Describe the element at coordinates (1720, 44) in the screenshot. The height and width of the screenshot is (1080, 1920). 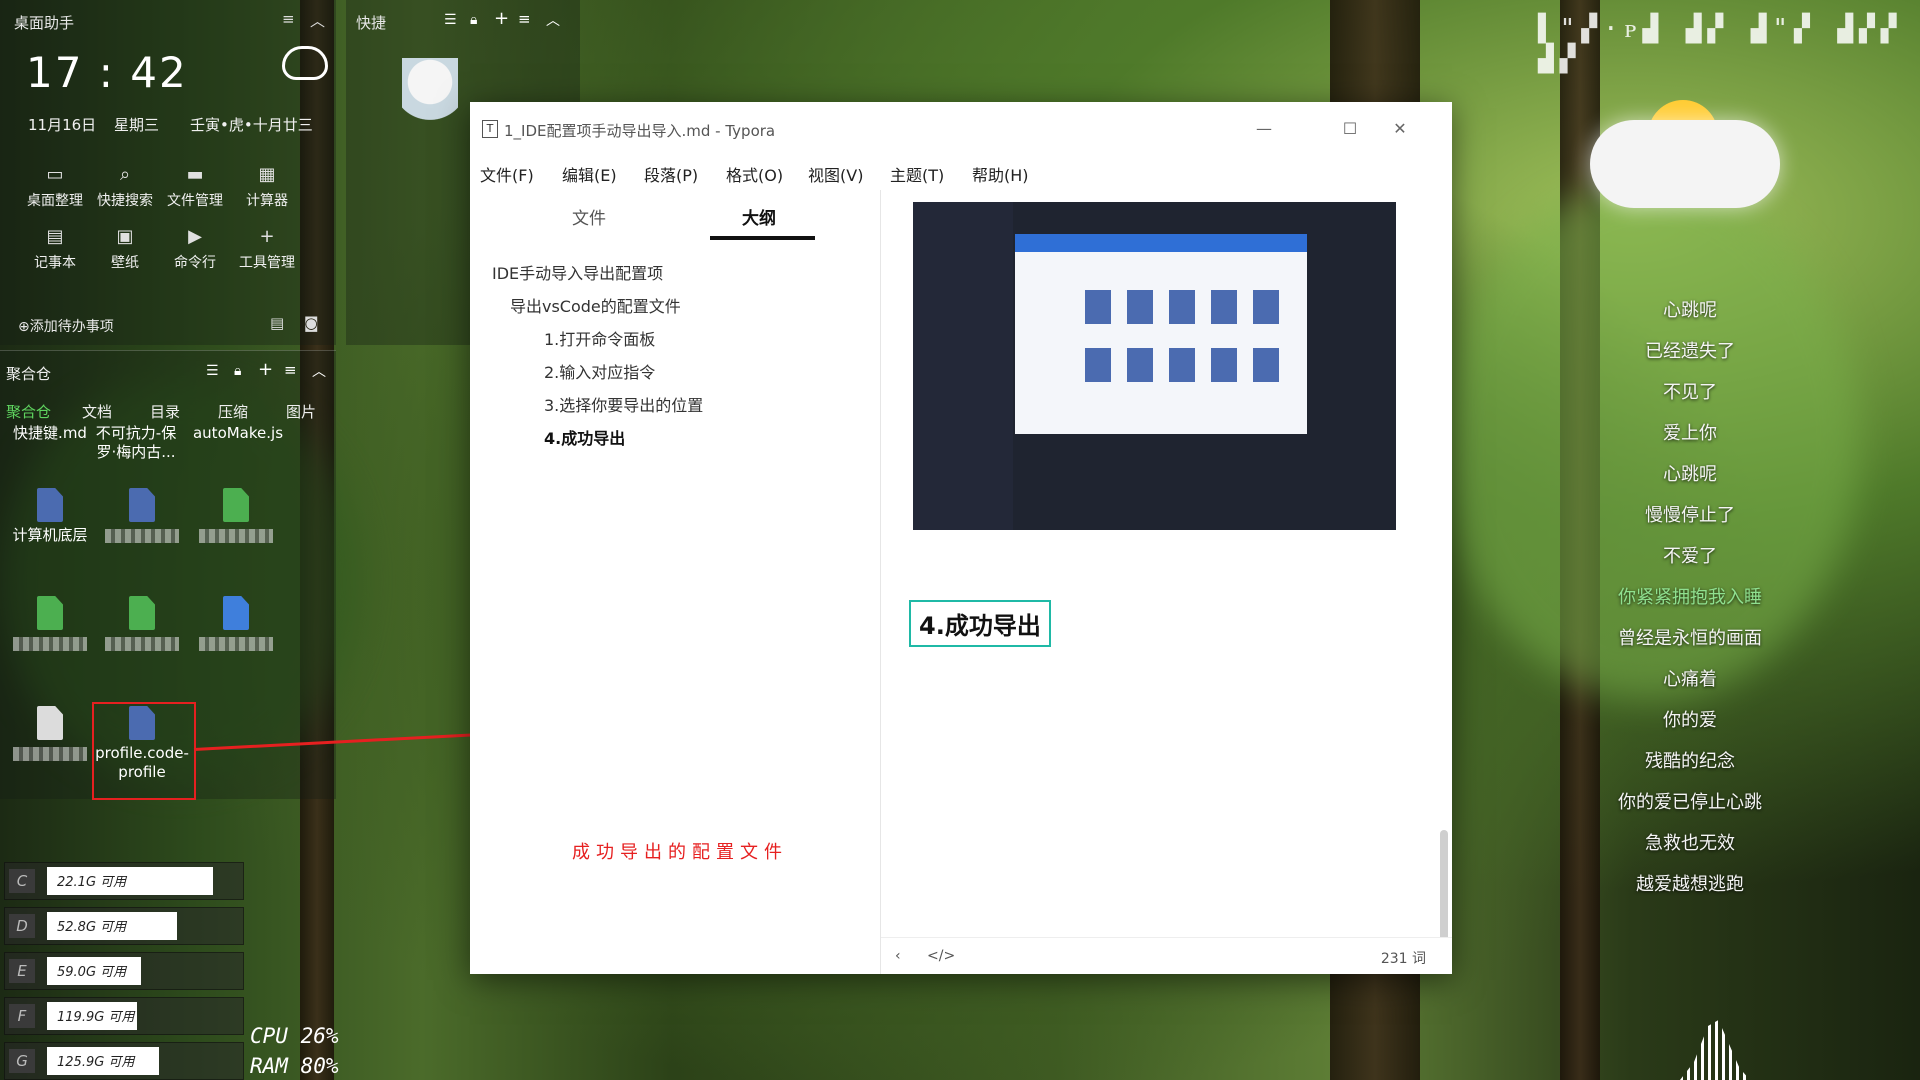
I see `top-right-pixel-text: ▌"▞·ᴩ▟ ▟▞ ▟"▞ ▟▞▞ ▟▞` at that location.